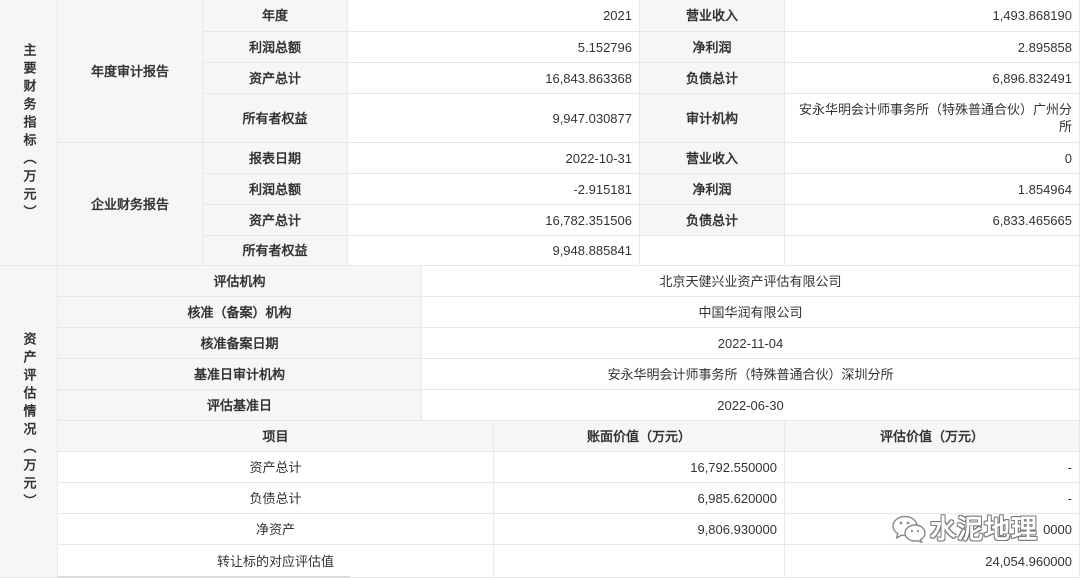  What do you see at coordinates (712, 189) in the screenshot?
I see `company-report-net-profit-label: 净利润` at bounding box center [712, 189].